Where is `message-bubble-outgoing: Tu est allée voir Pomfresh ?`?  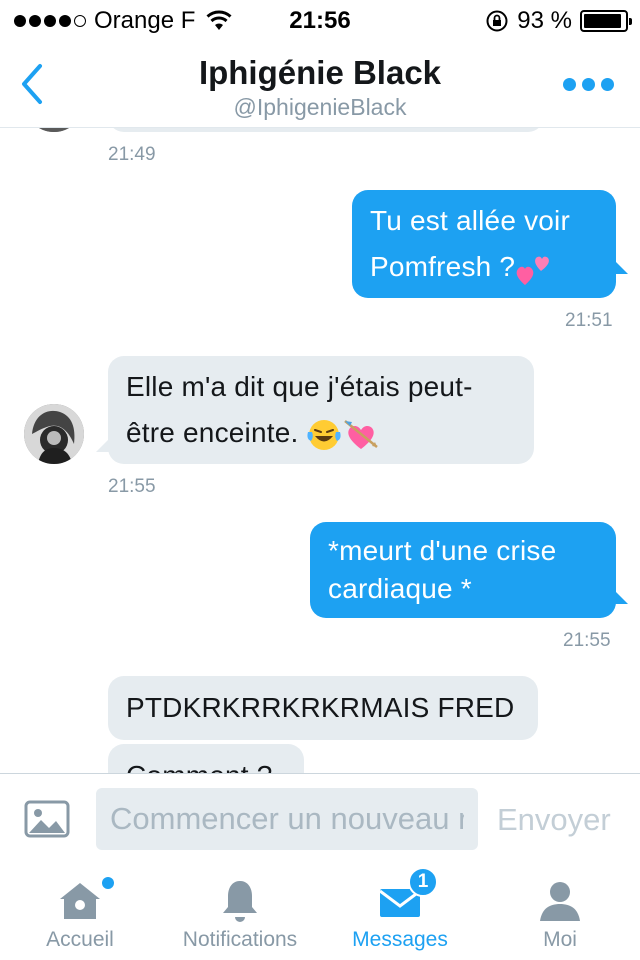 message-bubble-outgoing: Tu est allée voir Pomfresh ? is located at coordinates (484, 244).